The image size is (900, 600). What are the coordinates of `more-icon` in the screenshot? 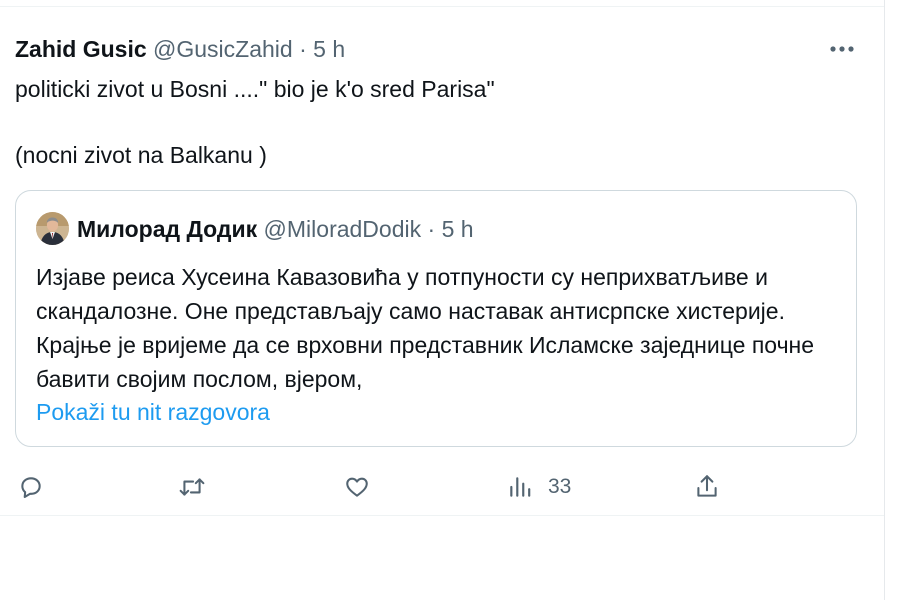 It's located at (842, 49).